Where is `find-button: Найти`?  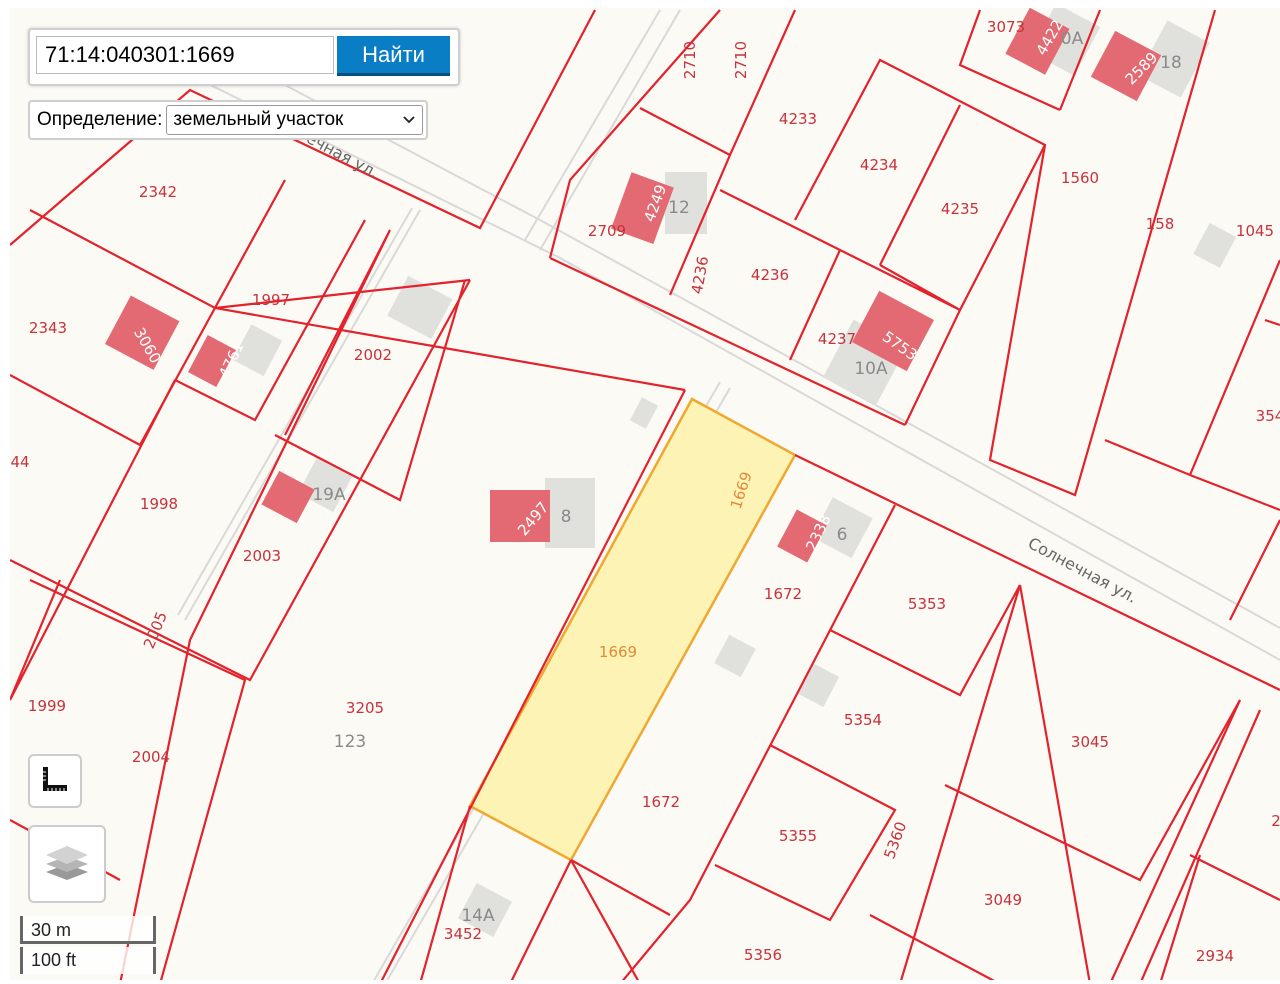 find-button: Найти is located at coordinates (393, 56).